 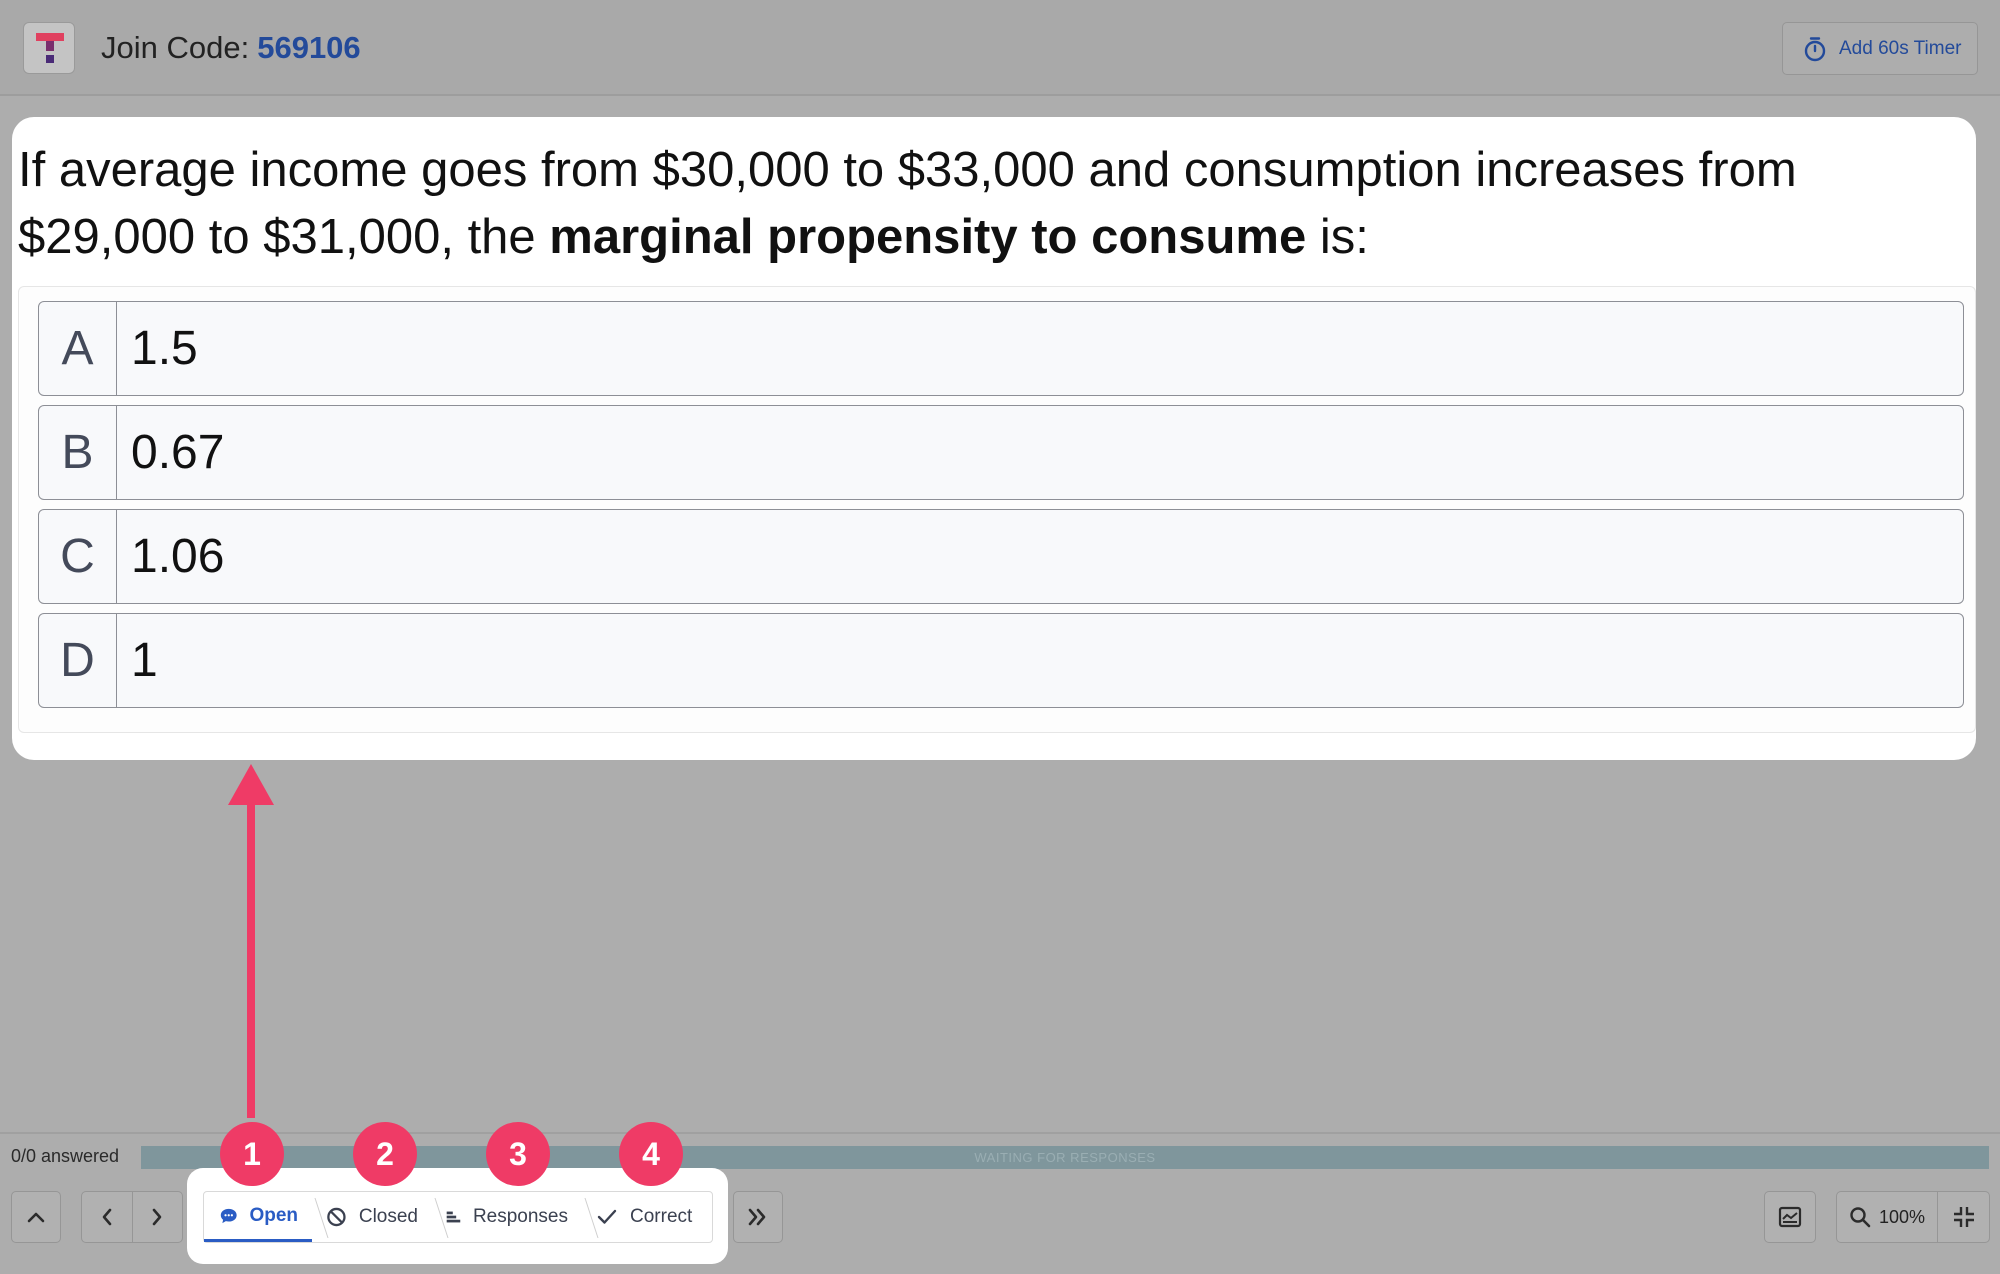 What do you see at coordinates (178, 556) in the screenshot?
I see `choice-text: 1.06` at bounding box center [178, 556].